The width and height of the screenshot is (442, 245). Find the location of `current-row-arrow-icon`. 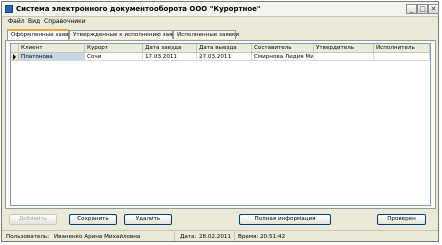

current-row-arrow-icon is located at coordinates (14, 57).